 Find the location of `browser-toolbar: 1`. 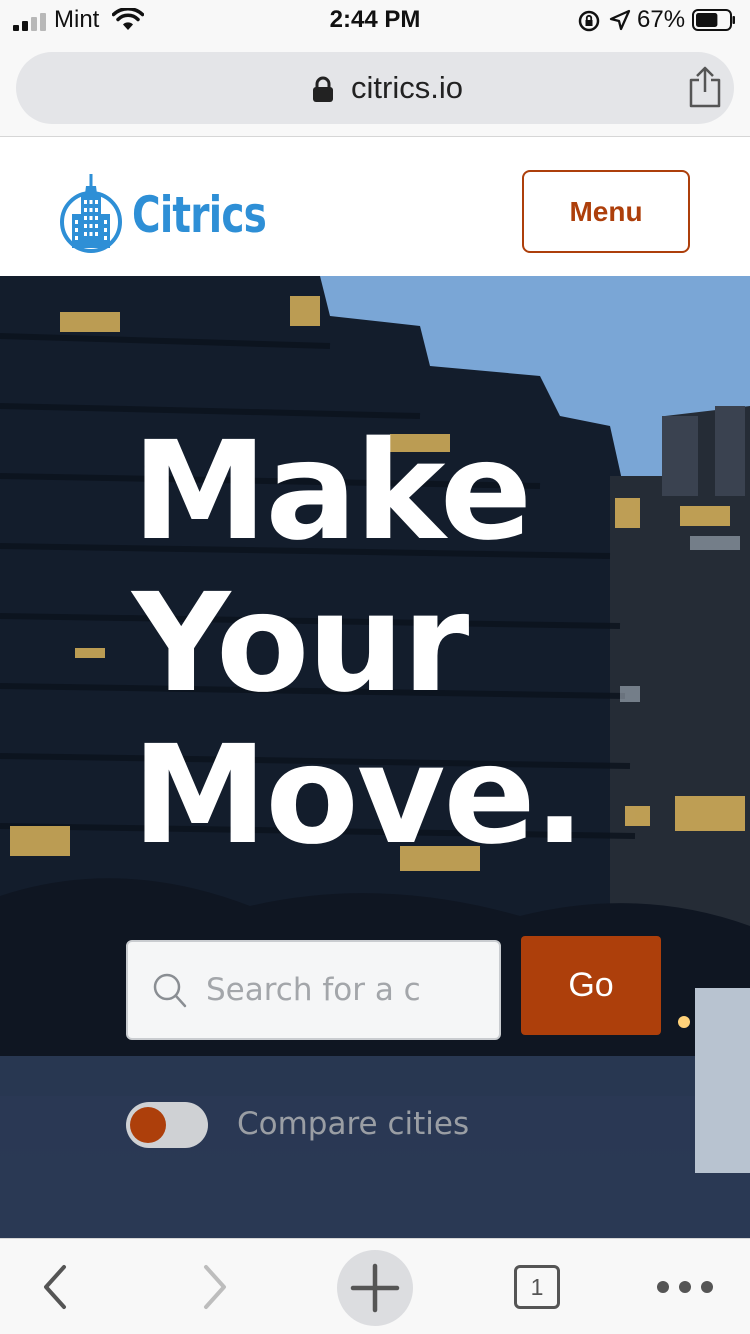

browser-toolbar: 1 is located at coordinates (375, 1286).